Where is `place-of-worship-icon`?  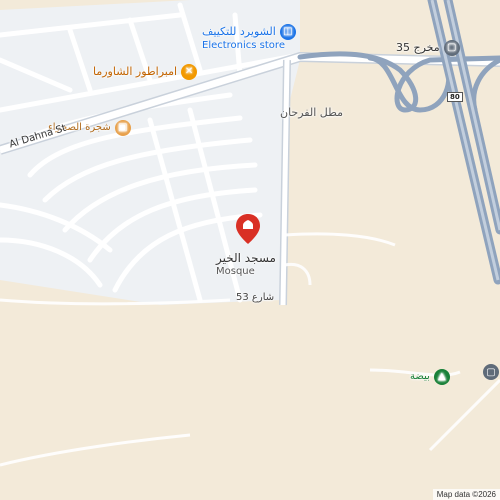
place-of-worship-icon is located at coordinates (248, 229).